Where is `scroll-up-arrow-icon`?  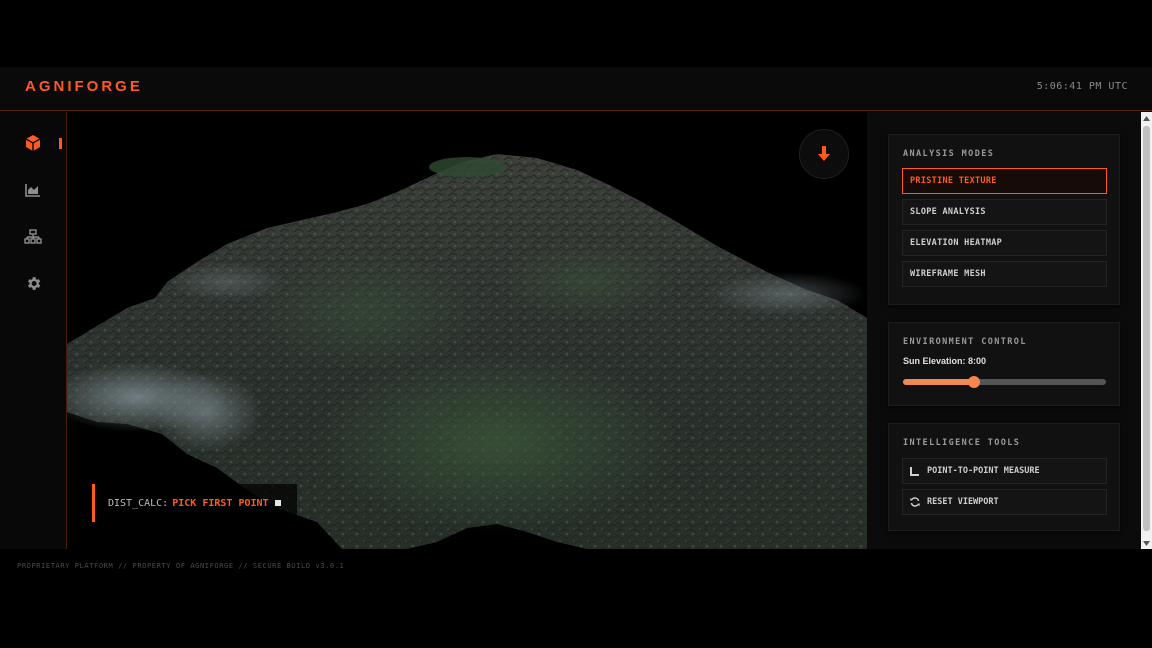
scroll-up-arrow-icon is located at coordinates (1146, 118).